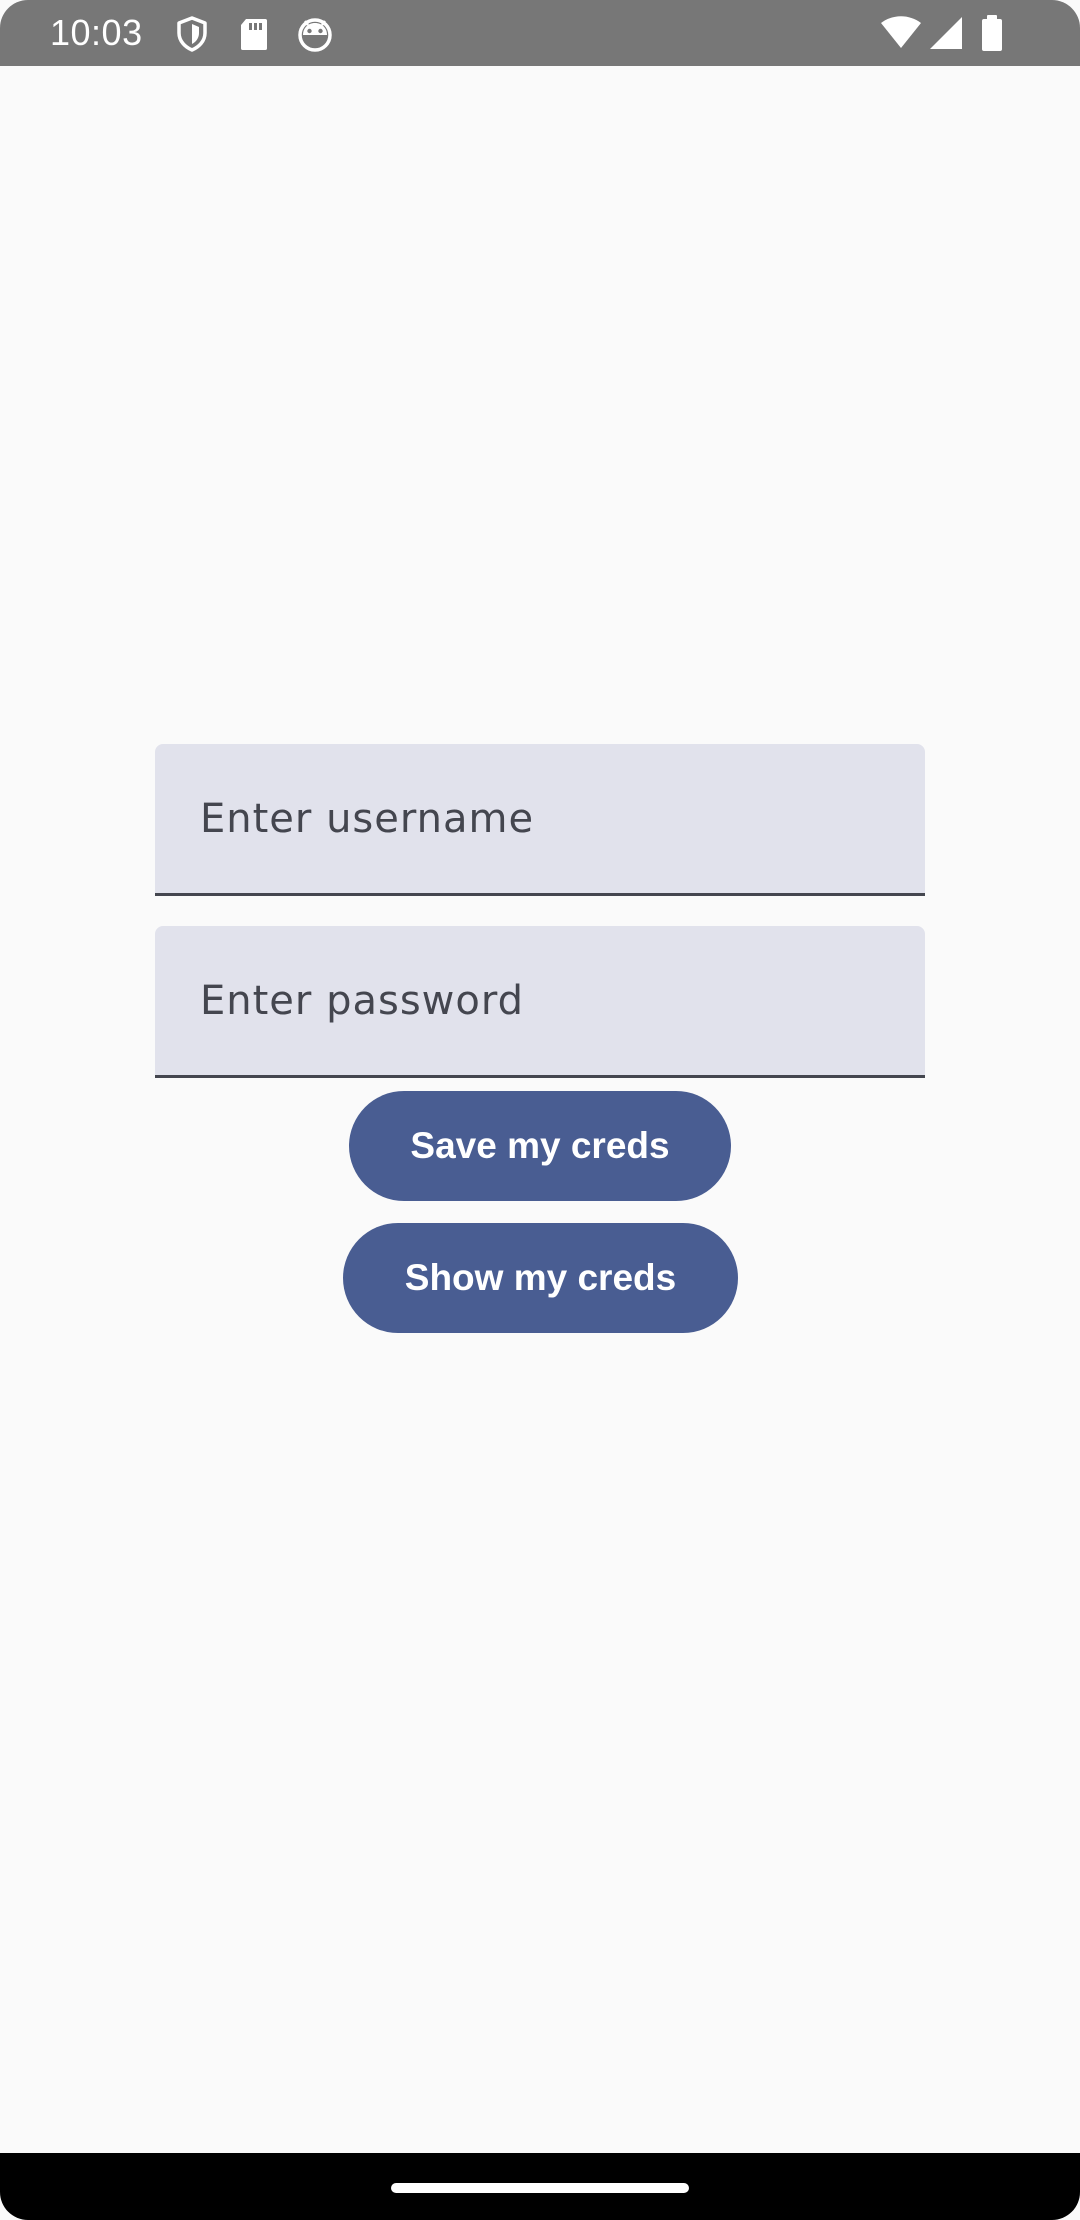  Describe the element at coordinates (540, 1146) in the screenshot. I see `save-creds-button: Save my creds` at that location.